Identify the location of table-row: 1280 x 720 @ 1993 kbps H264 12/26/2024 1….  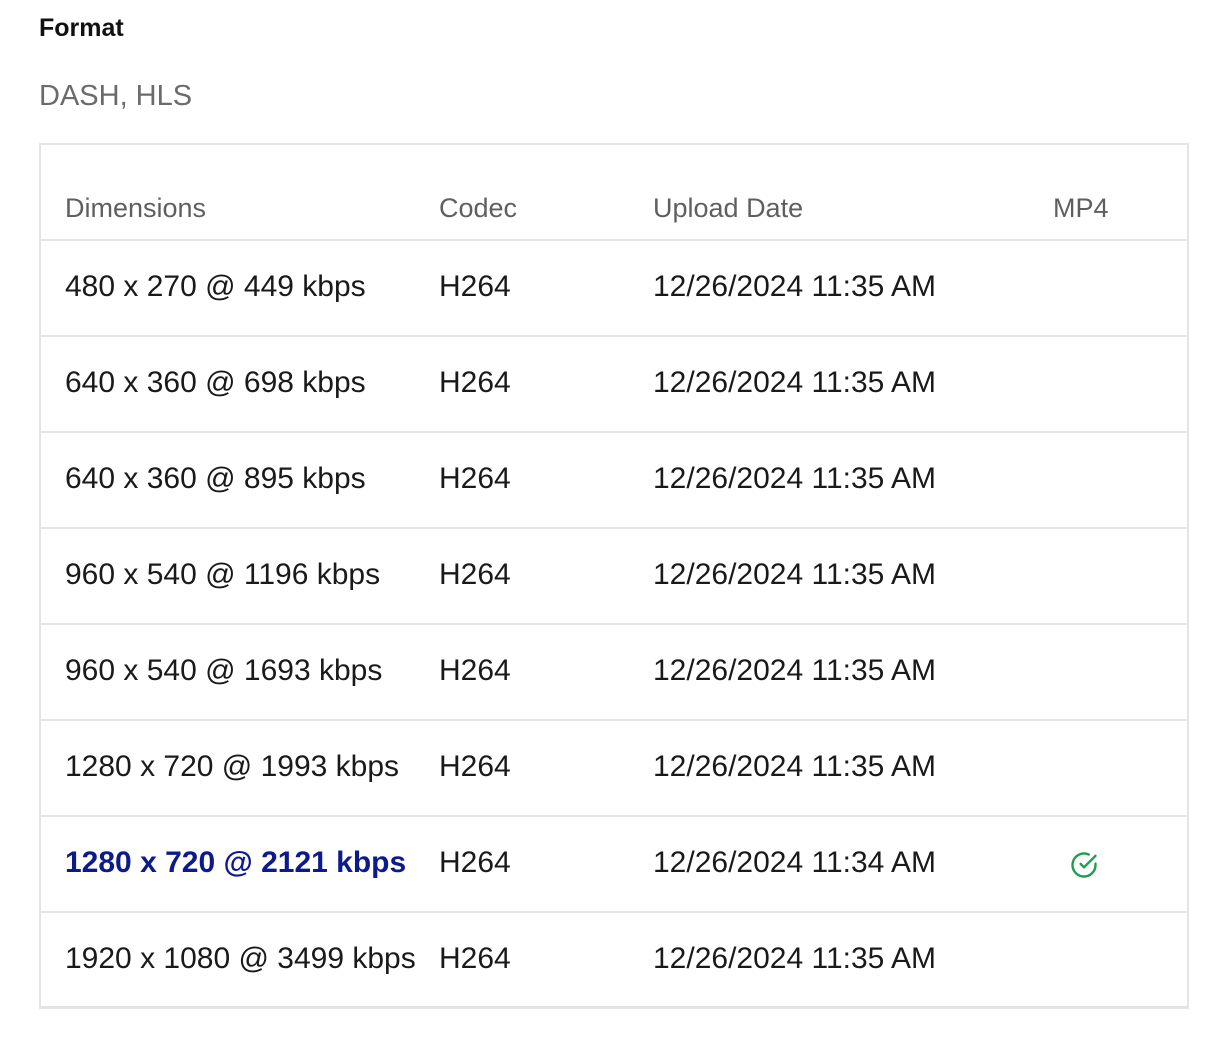
(614, 769).